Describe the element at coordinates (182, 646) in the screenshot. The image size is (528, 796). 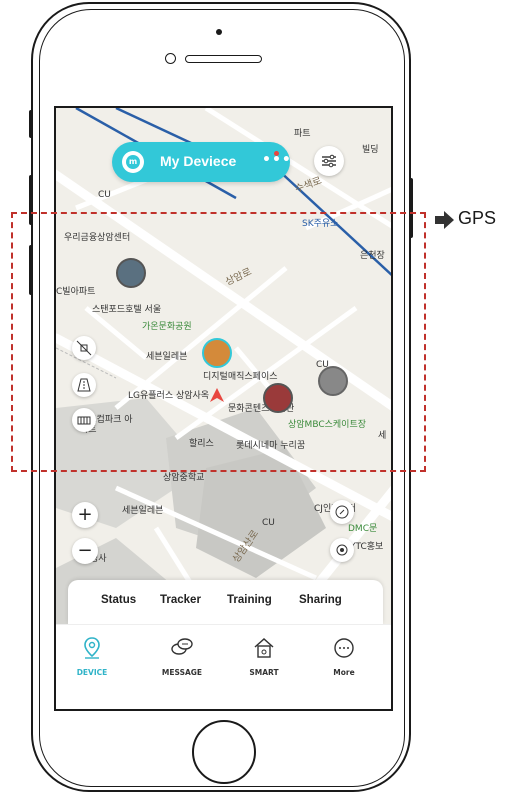
I see `chat-bubbles-icon` at that location.